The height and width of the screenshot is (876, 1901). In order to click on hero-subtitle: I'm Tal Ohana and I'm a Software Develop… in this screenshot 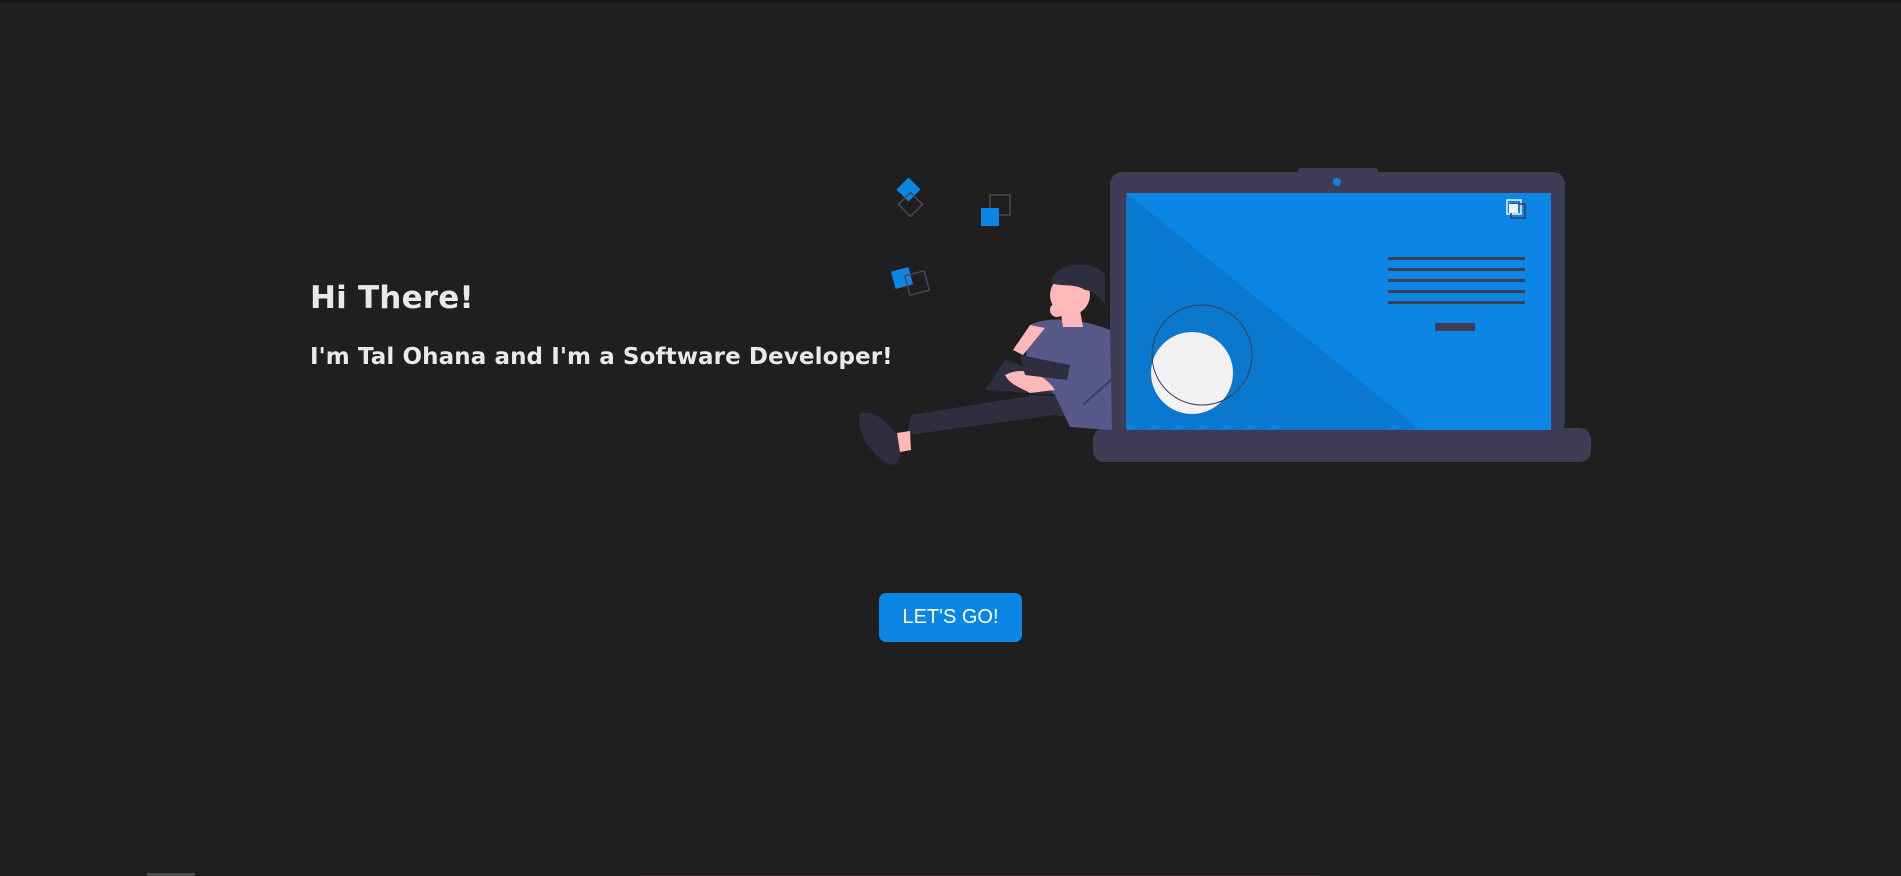, I will do `click(601, 357)`.